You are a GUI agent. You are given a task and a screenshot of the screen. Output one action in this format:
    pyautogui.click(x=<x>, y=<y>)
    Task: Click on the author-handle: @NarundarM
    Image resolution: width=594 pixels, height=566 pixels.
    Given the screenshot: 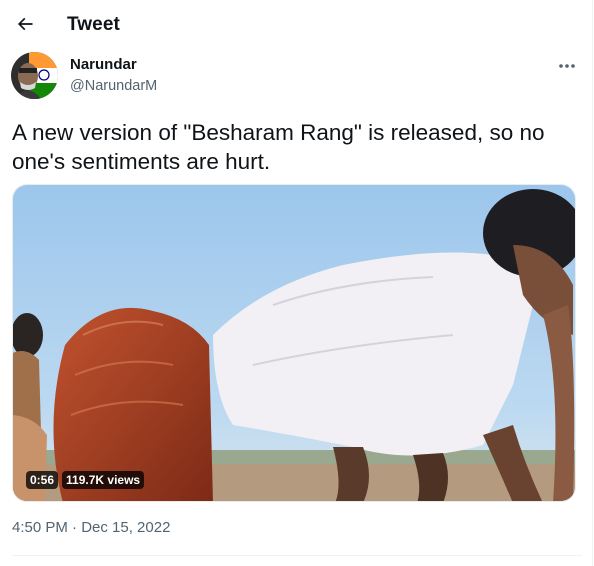 What is the action you would take?
    pyautogui.click(x=113, y=86)
    